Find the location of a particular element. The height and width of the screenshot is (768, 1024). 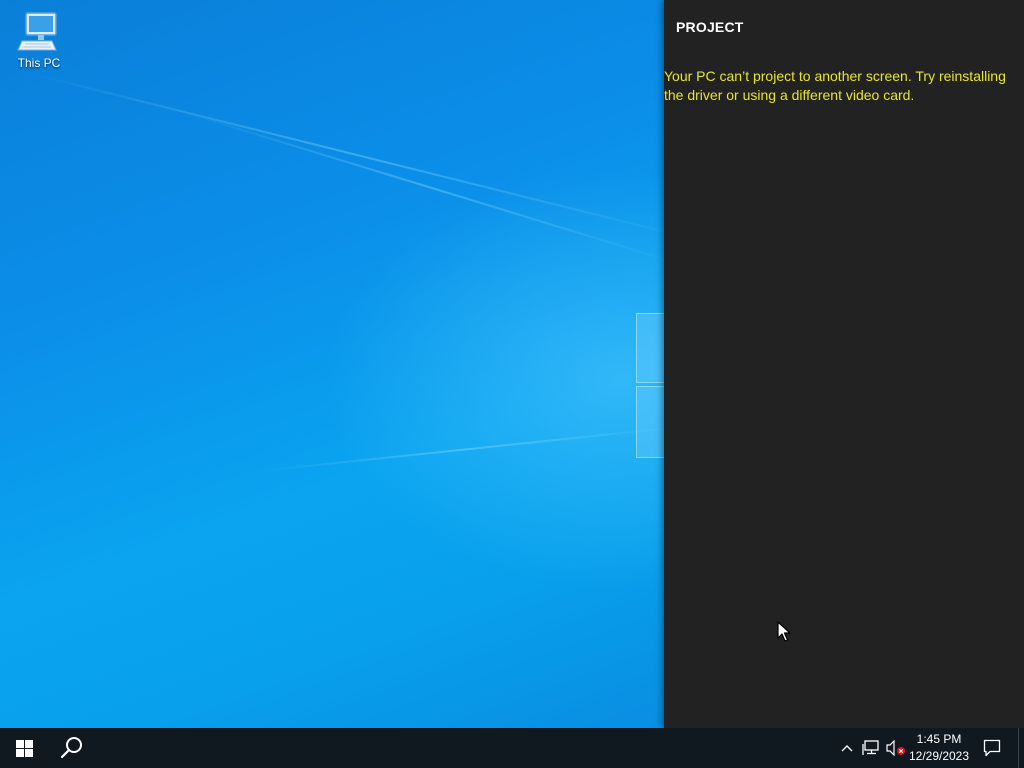

clock-date: 12/29/2023 is located at coordinates (939, 756).